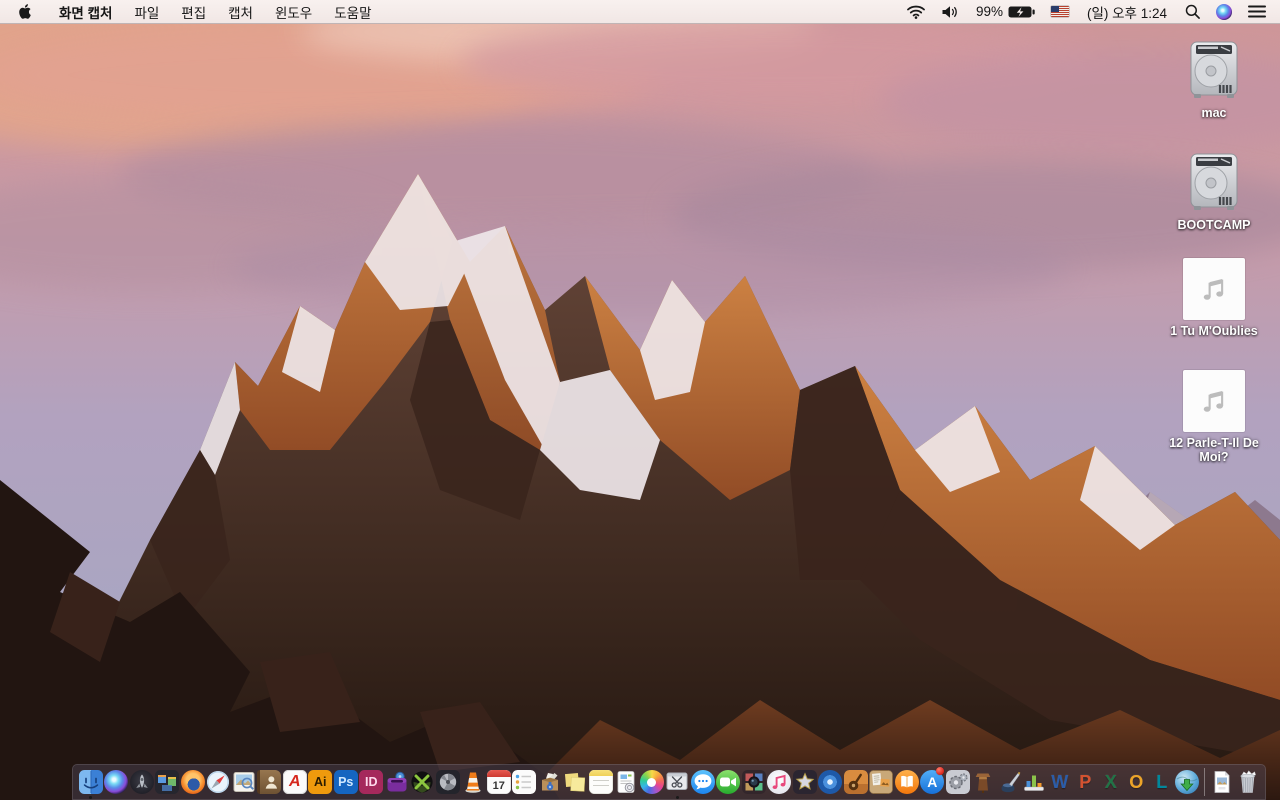  I want to click on desktop-icon-mac: mac, so click(1214, 79).